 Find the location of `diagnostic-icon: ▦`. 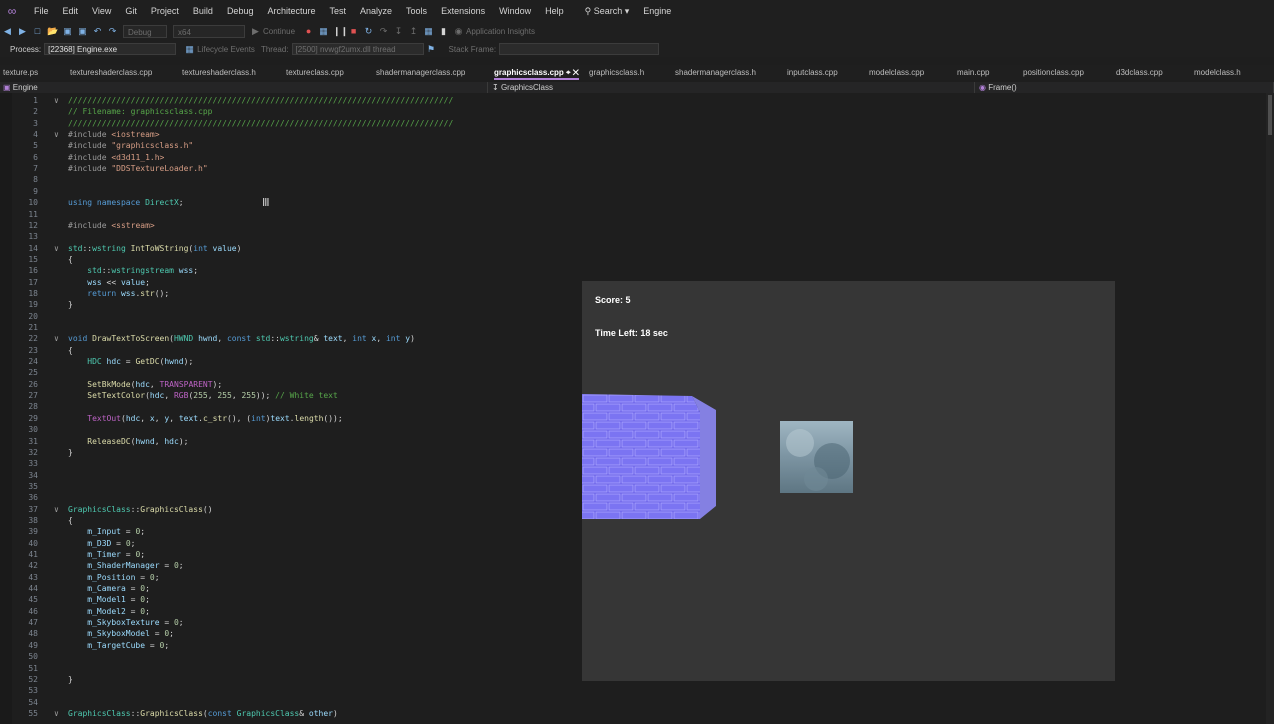

diagnostic-icon: ▦ is located at coordinates (323, 31).